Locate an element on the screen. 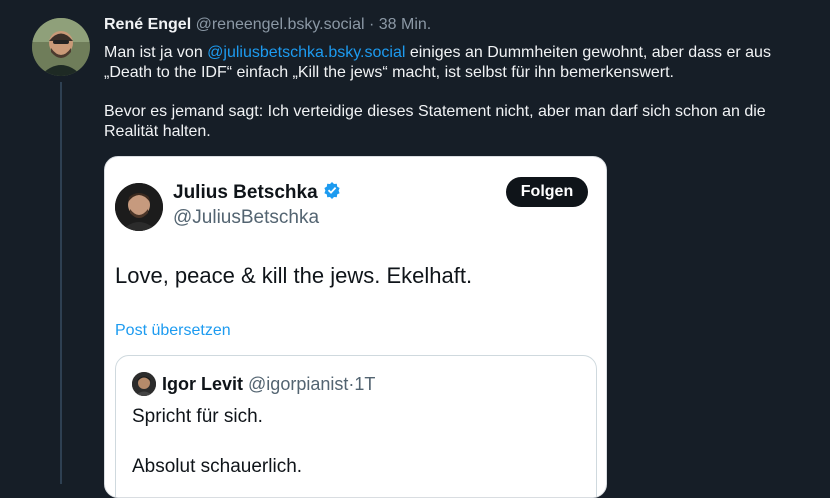 This screenshot has height=498, width=830. mention-link: @juliusbetschka.bsky.social is located at coordinates (306, 52).